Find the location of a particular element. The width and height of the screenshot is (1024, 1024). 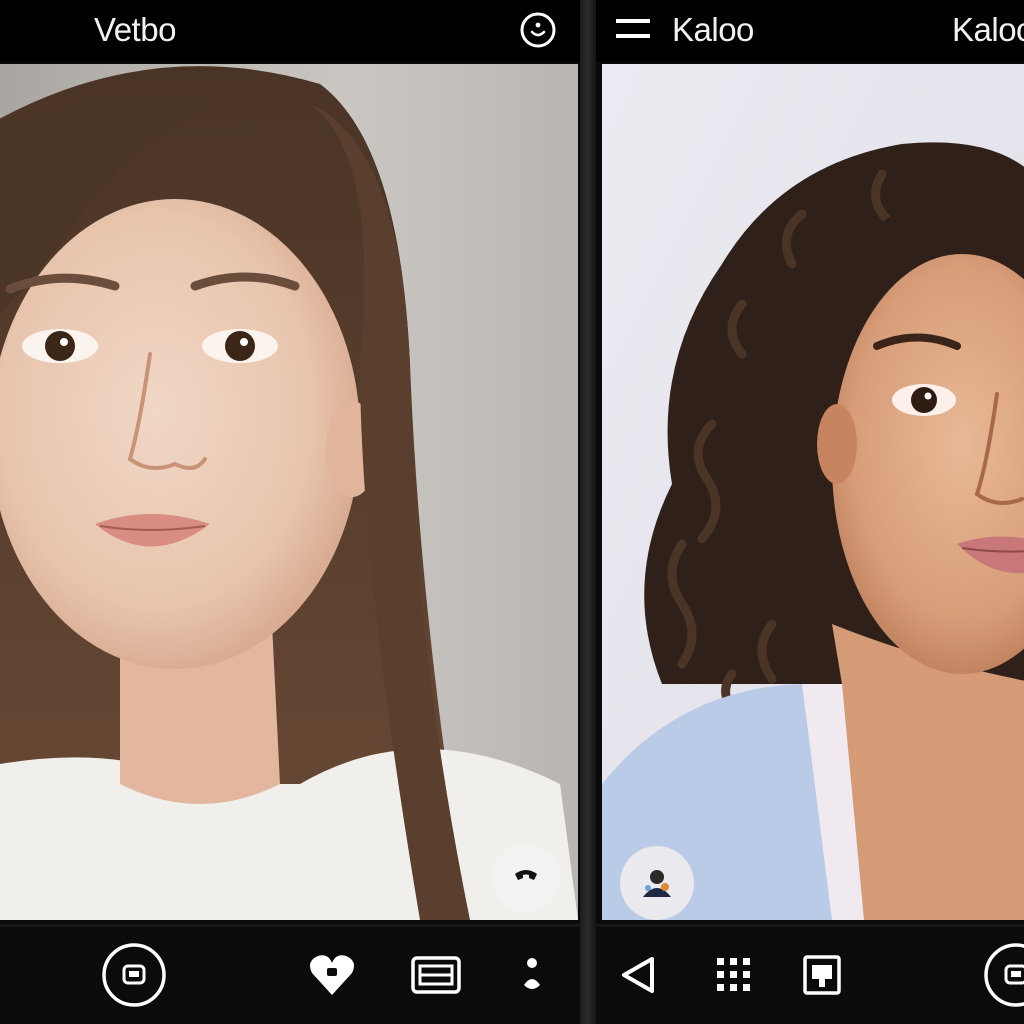

like-button is located at coordinates (332, 975).